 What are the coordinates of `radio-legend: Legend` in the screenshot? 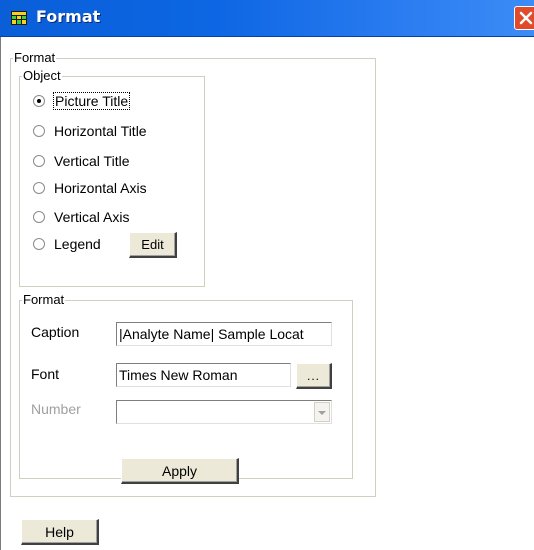 It's located at (67, 244).